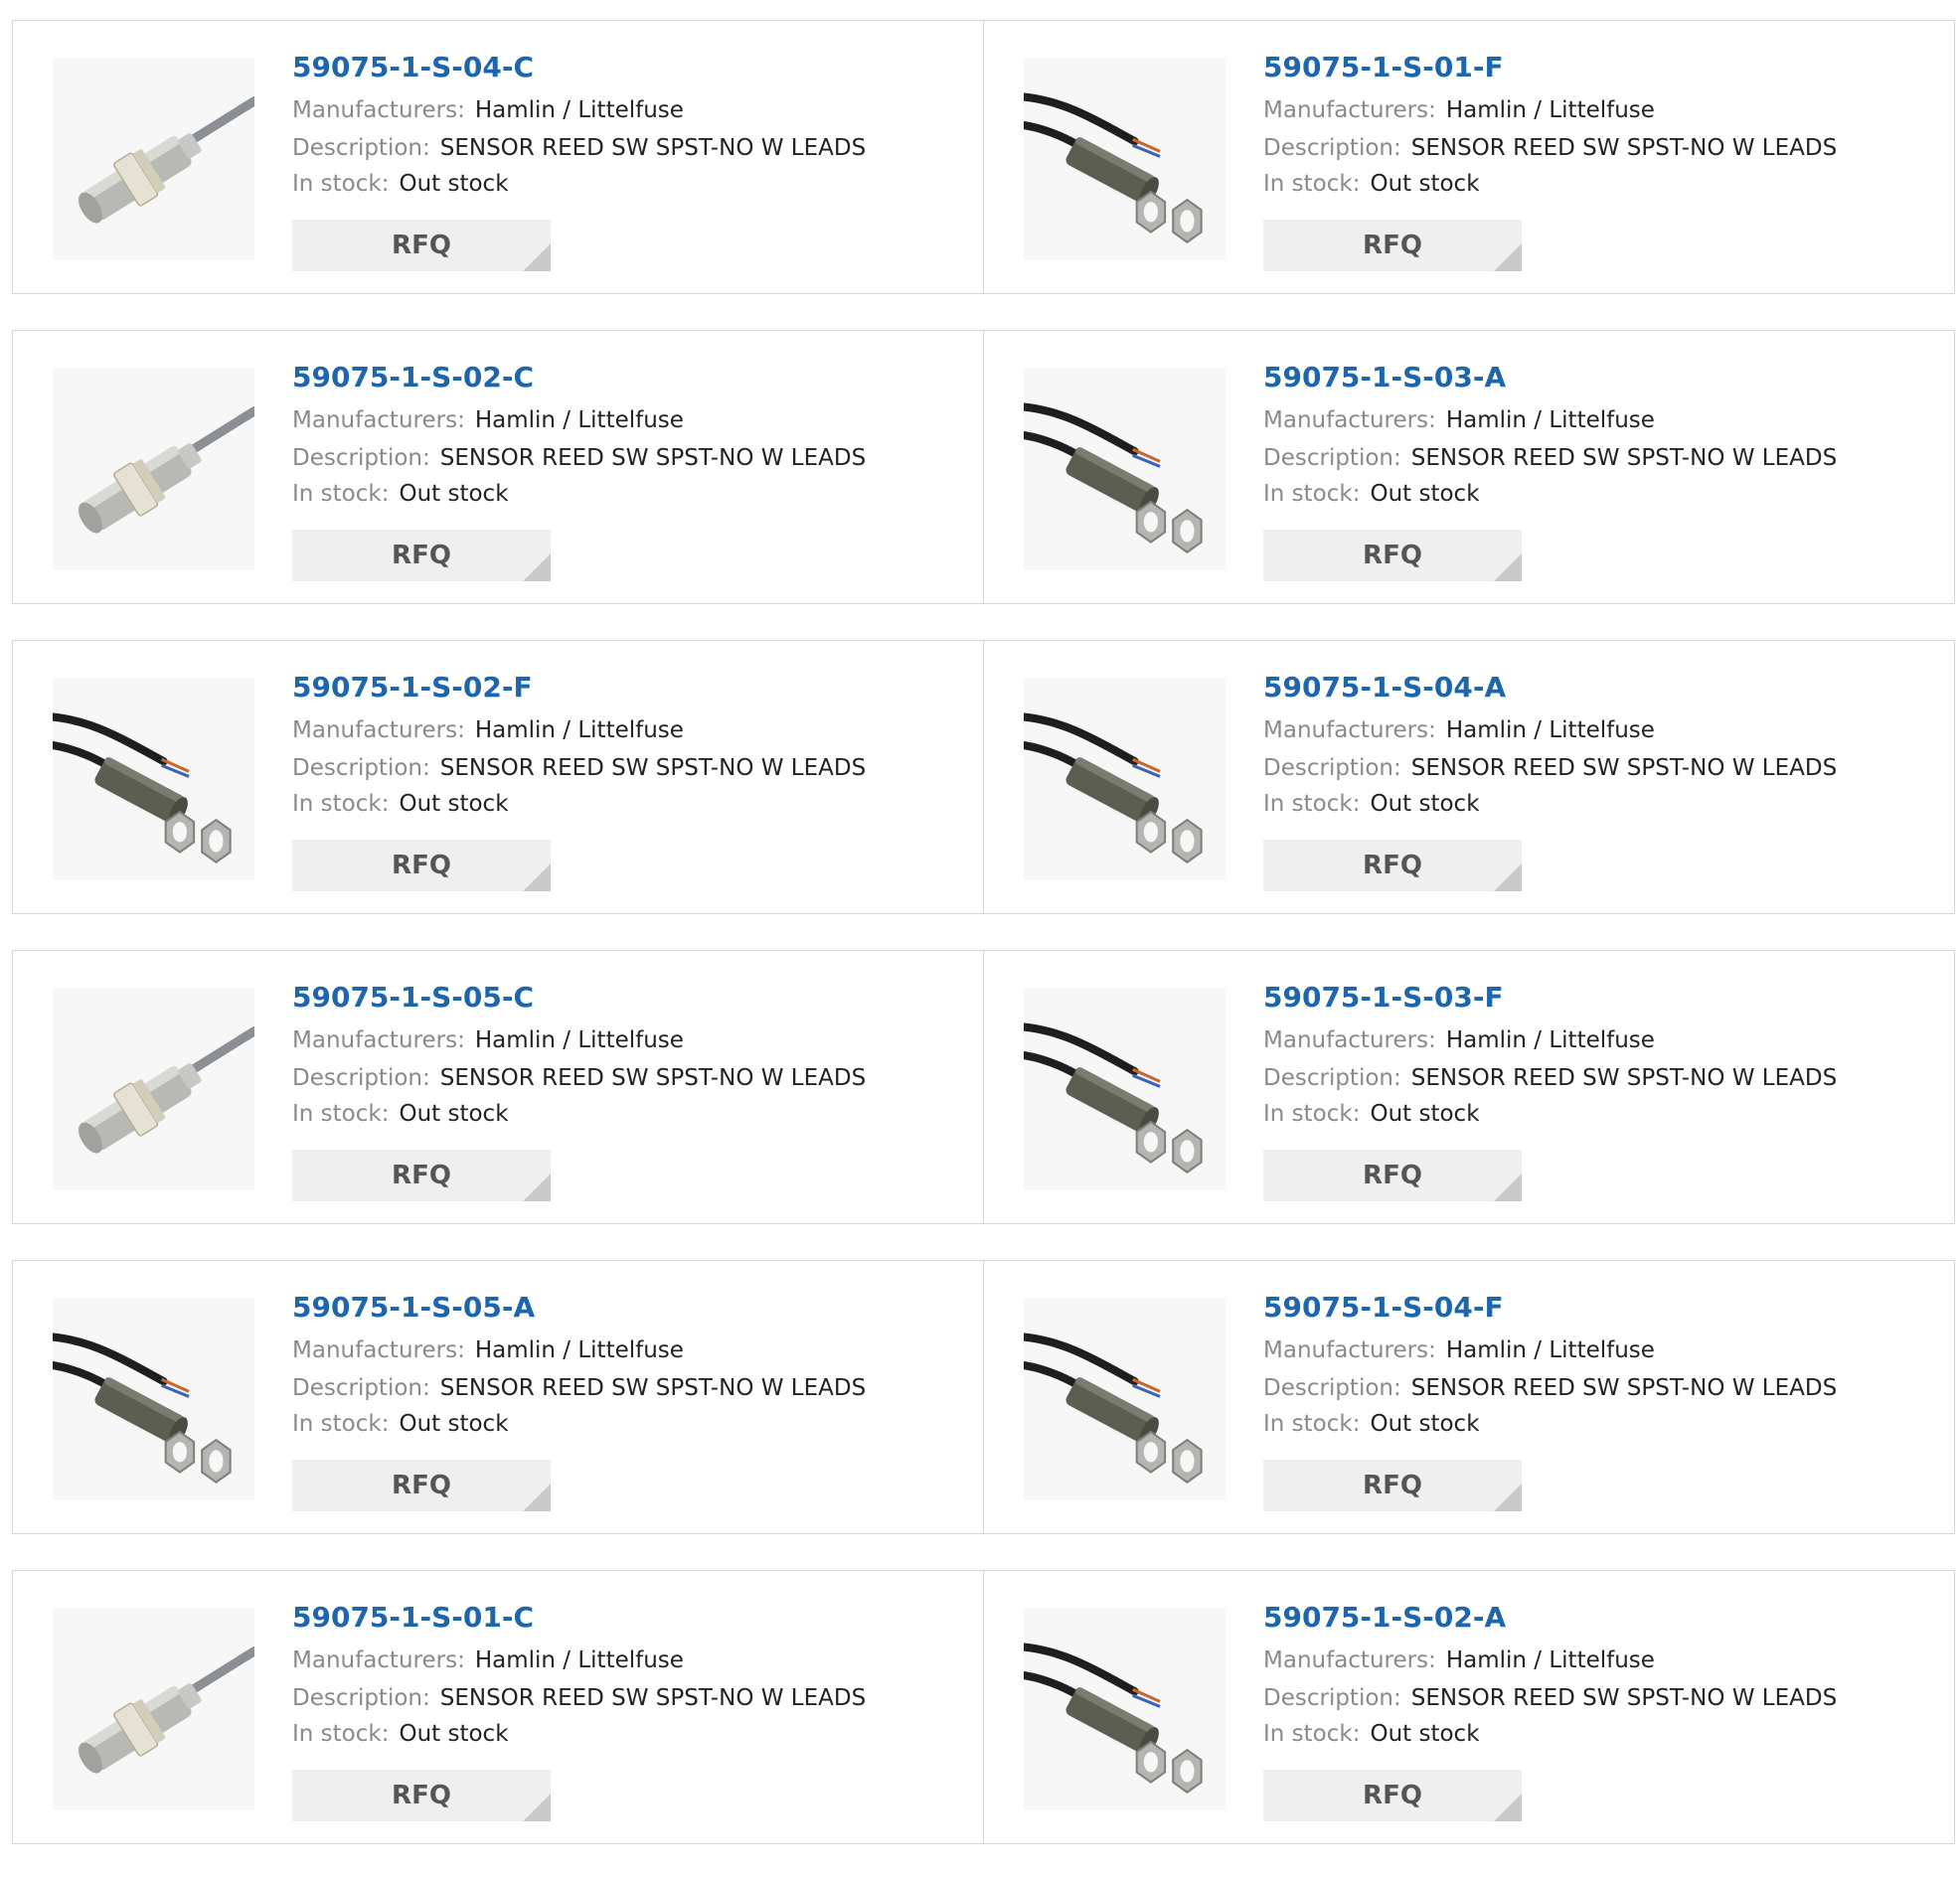 This screenshot has height=1880, width=1960. Describe the element at coordinates (1598, 67) in the screenshot. I see `part-number-link: 59075-1-S-01-F` at that location.